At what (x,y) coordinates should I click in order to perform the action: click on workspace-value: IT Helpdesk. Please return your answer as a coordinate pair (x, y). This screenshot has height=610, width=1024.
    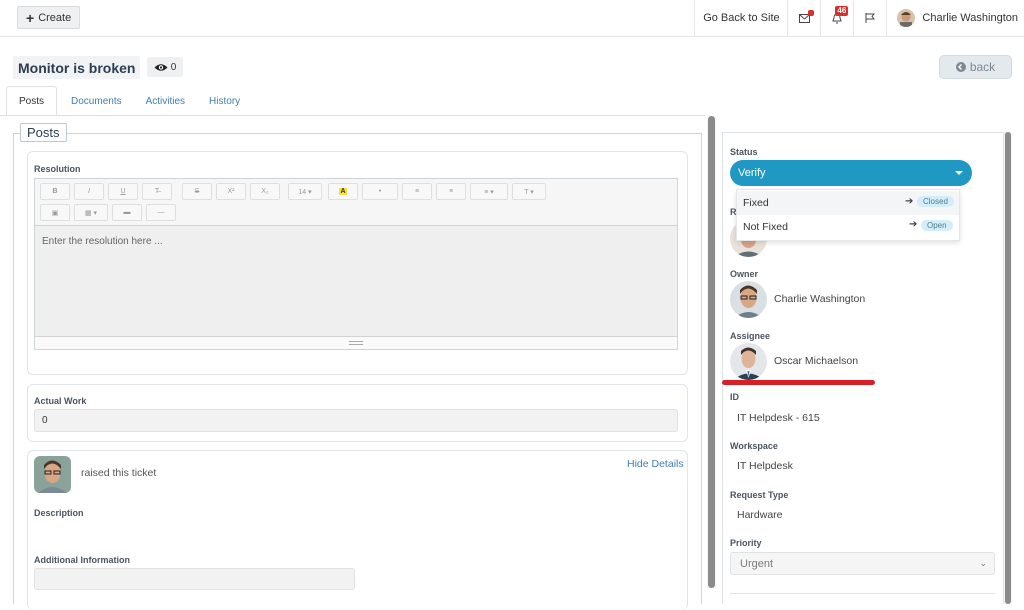
    Looking at the image, I should click on (765, 466).